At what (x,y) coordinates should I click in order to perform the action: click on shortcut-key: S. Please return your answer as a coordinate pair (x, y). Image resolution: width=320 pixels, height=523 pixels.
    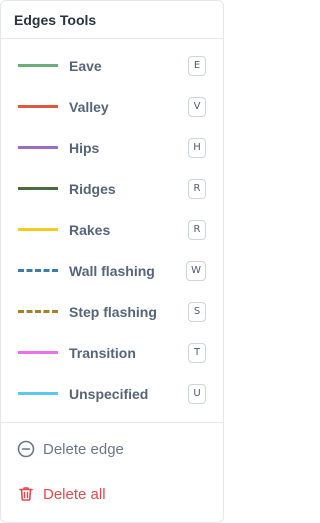
    Looking at the image, I should click on (197, 312).